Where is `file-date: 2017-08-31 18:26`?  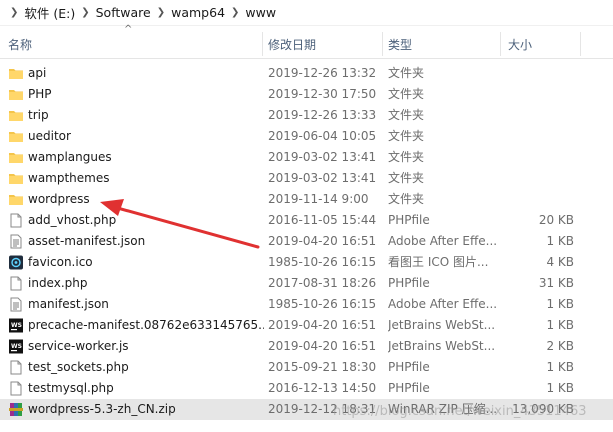 file-date: 2017-08-31 18:26 is located at coordinates (322, 283).